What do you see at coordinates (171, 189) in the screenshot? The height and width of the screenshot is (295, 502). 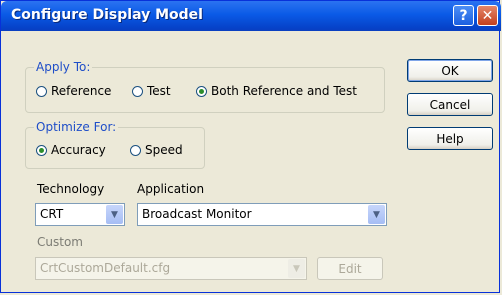 I see `application-label: Application` at bounding box center [171, 189].